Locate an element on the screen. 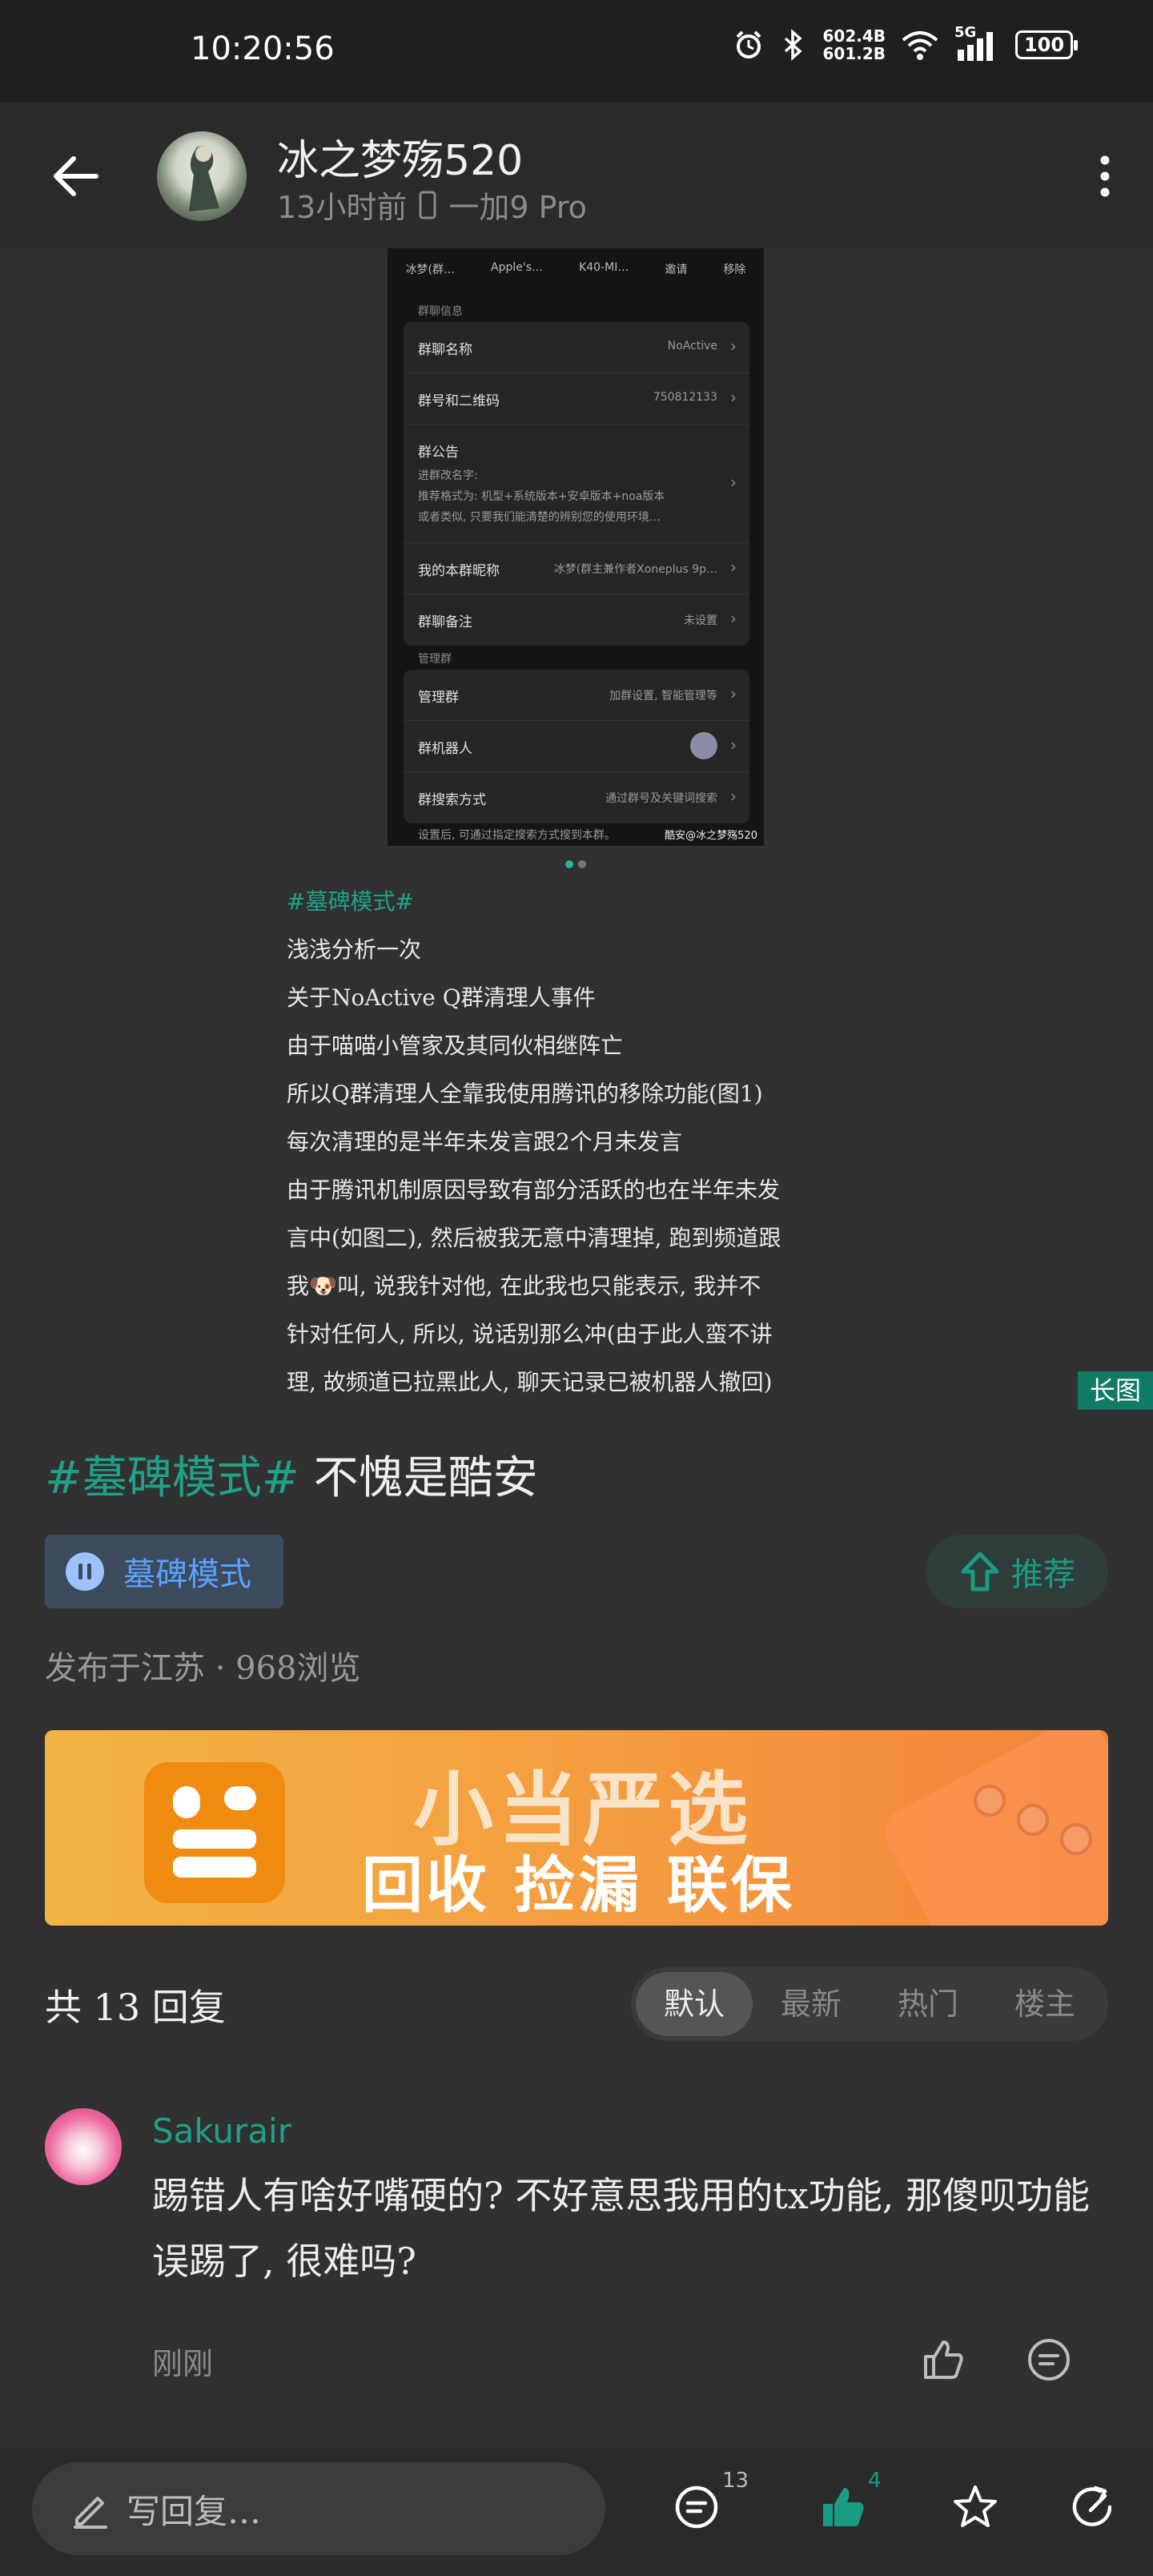  reply-count-button: 13 is located at coordinates (711, 2500).